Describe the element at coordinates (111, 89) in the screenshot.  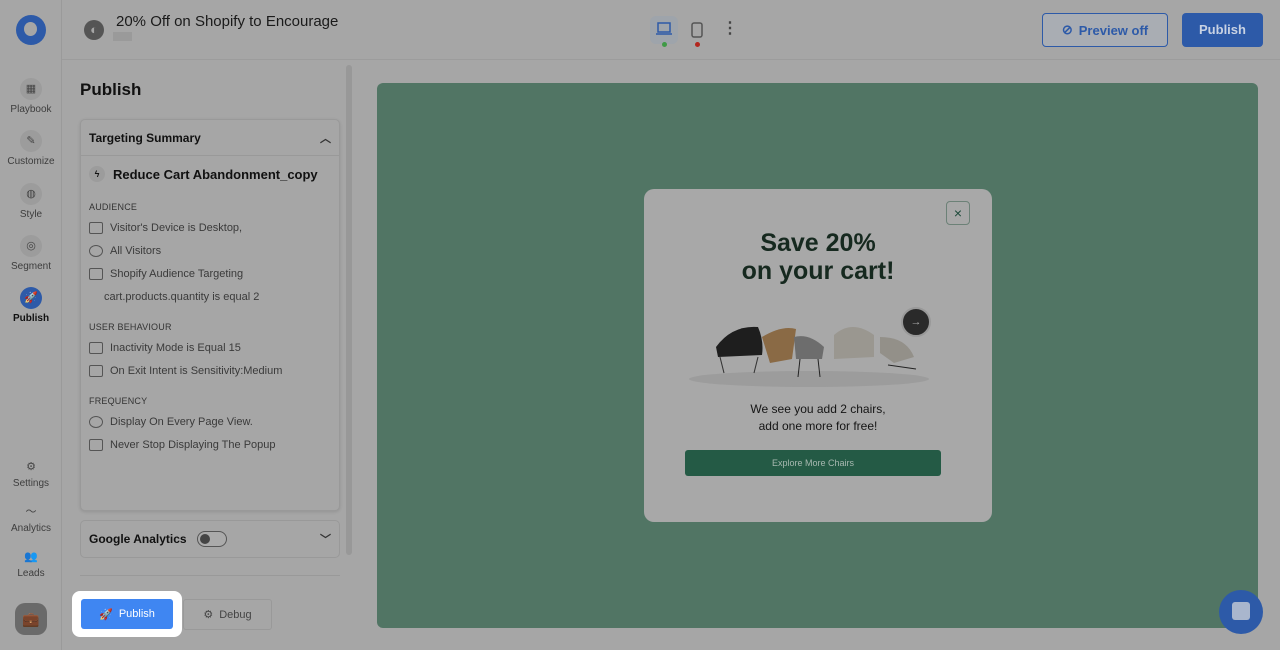
I see `panel-title: Publish` at that location.